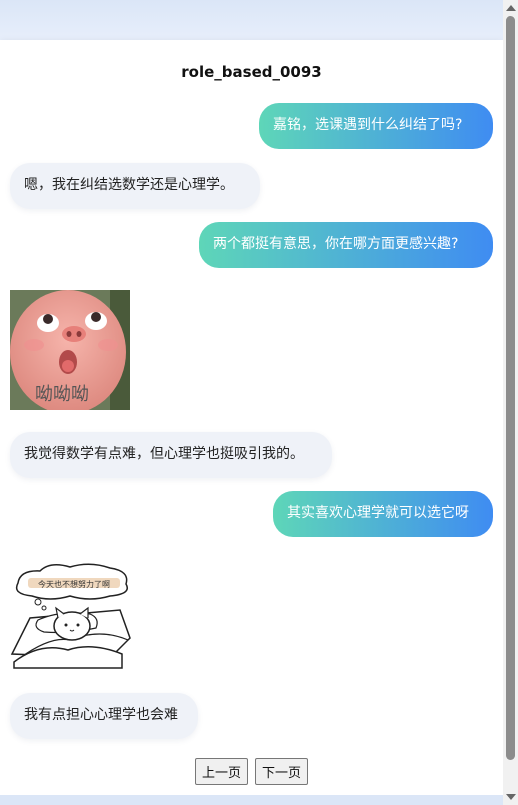  Describe the element at coordinates (251, 20) in the screenshot. I see `window-top-strip` at that location.